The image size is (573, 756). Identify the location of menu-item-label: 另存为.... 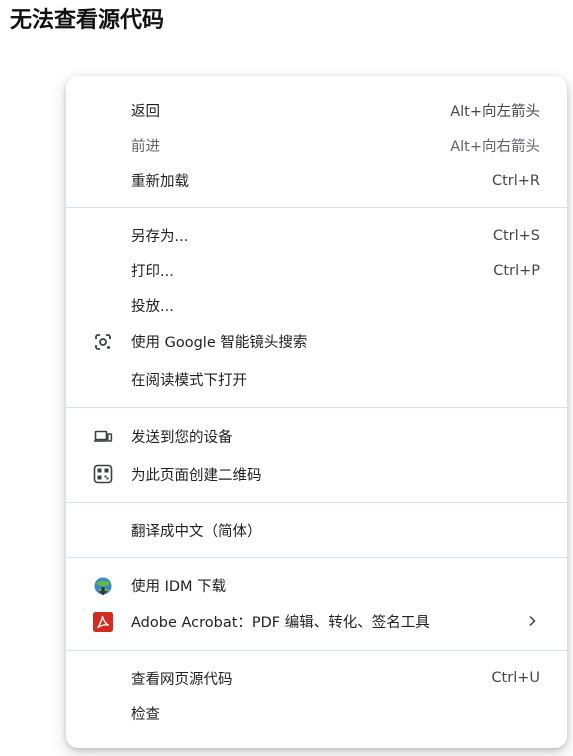
(160, 237).